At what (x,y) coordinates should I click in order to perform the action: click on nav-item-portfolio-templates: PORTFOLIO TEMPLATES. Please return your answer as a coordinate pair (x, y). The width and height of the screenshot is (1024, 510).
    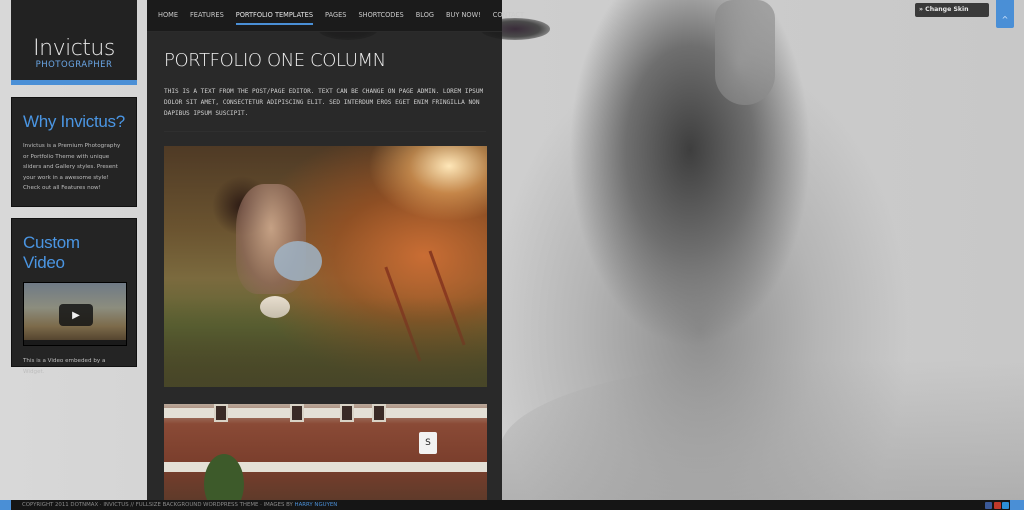
    Looking at the image, I should click on (274, 16).